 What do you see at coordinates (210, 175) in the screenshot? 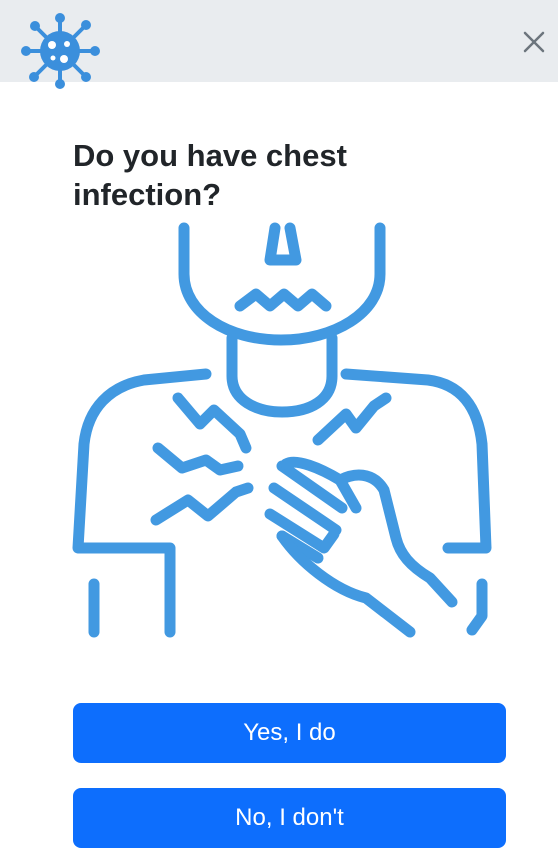
I see `question-title: Do you have chest infection?` at bounding box center [210, 175].